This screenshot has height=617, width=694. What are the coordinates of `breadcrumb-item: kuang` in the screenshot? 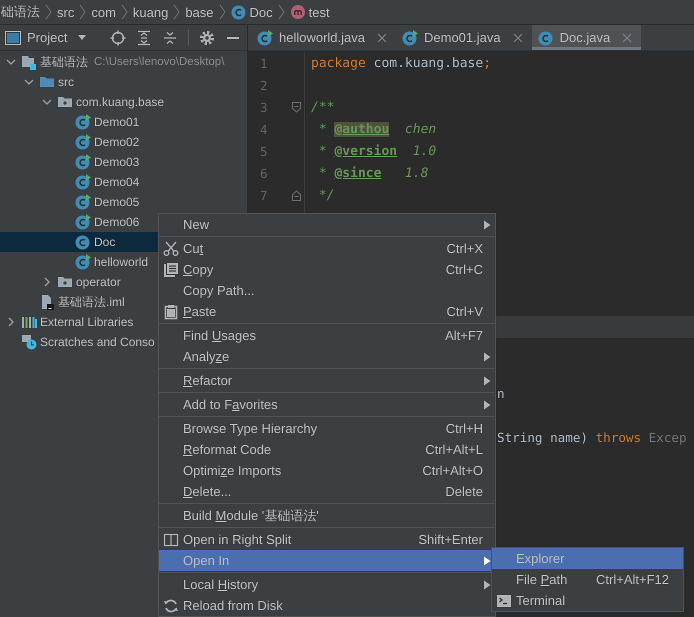 It's located at (150, 12).